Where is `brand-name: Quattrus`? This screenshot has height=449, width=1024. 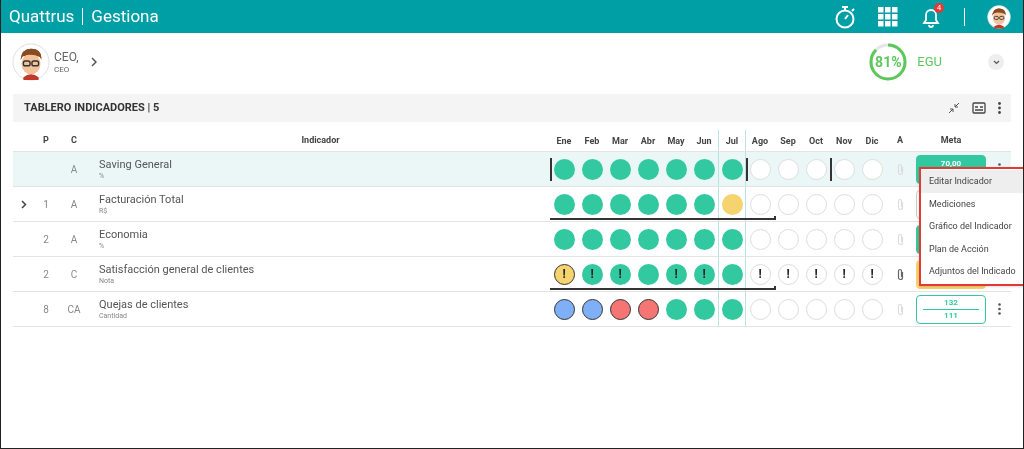
brand-name: Quattrus is located at coordinates (42, 16).